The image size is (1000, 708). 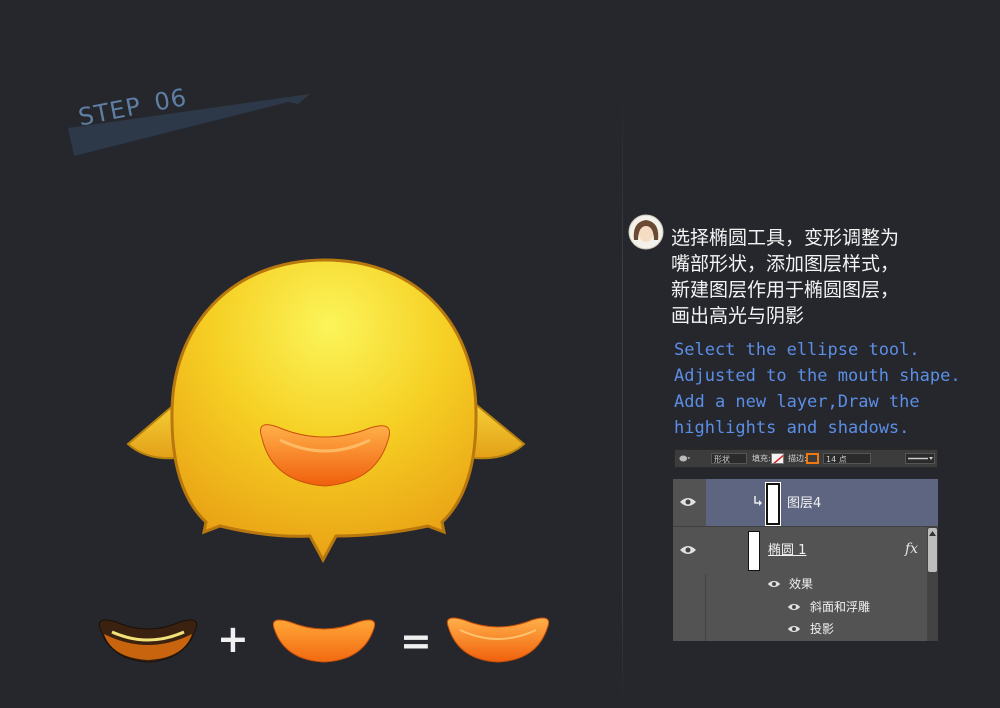 I want to click on ps-options-bar: 形状 填充: 描边: 14 点, so click(x=806, y=458).